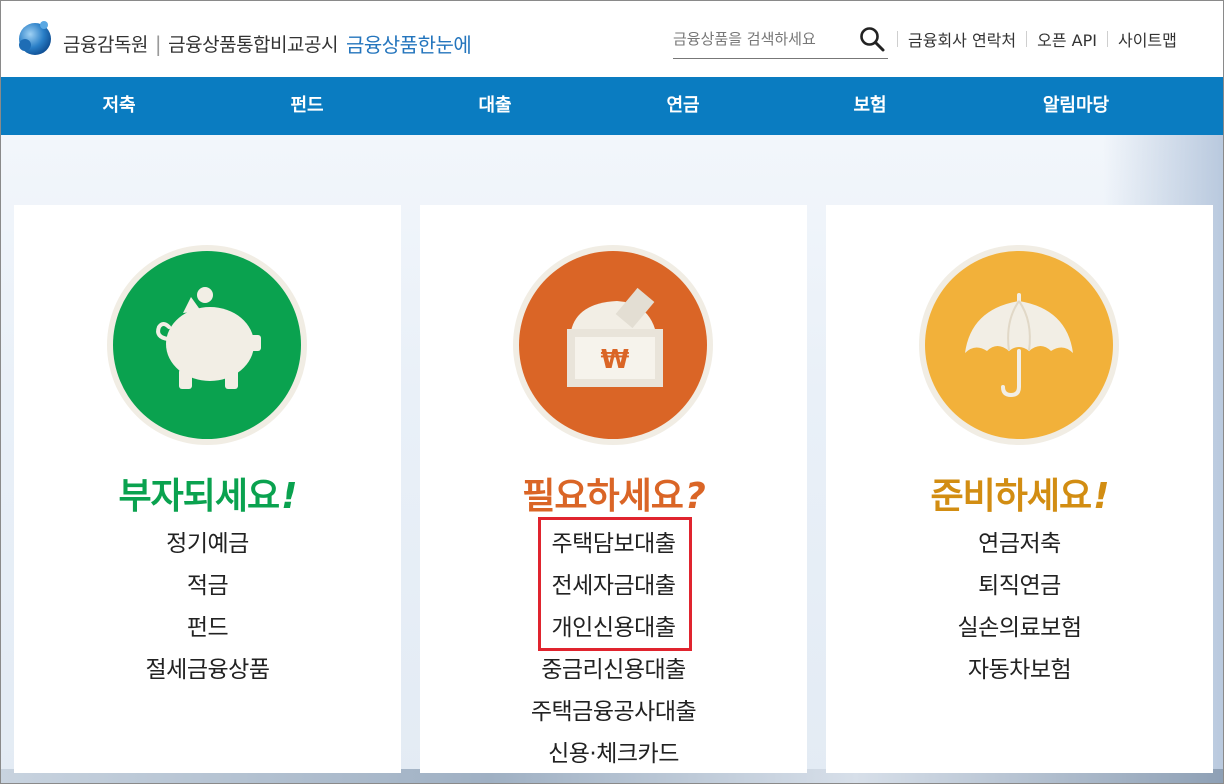 Image resolution: width=1224 pixels, height=784 pixels. Describe the element at coordinates (683, 106) in the screenshot. I see `nav-pension: 연금` at that location.